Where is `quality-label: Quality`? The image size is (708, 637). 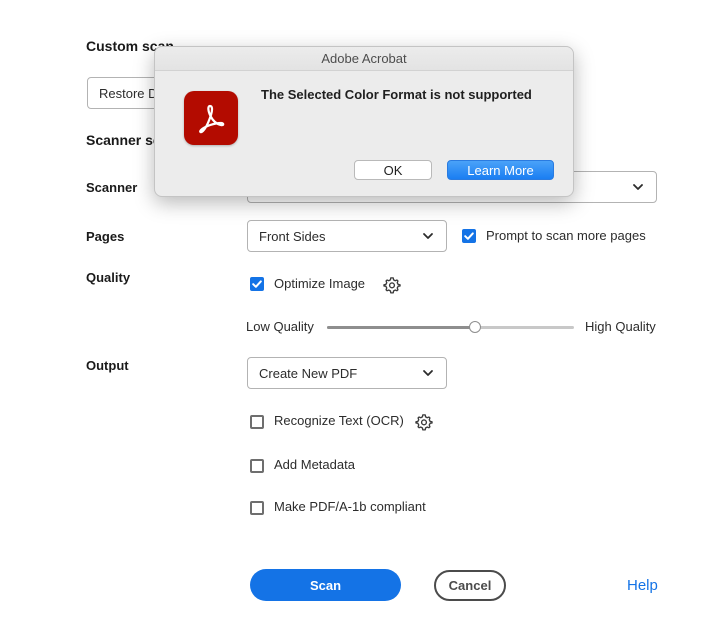
quality-label: Quality is located at coordinates (108, 277).